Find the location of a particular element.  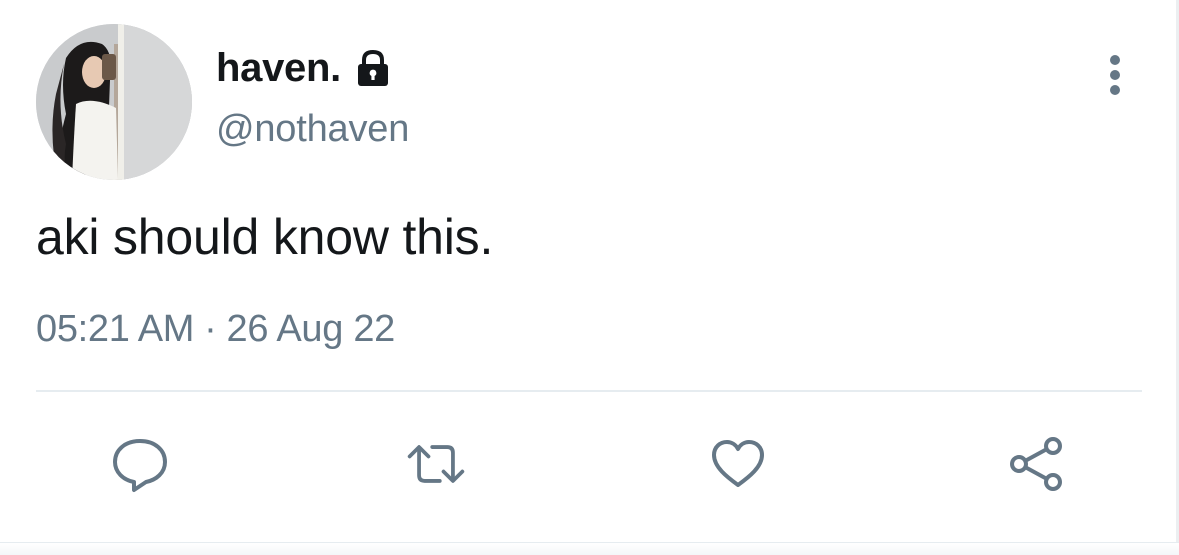

share-icon is located at coordinates (1036, 464).